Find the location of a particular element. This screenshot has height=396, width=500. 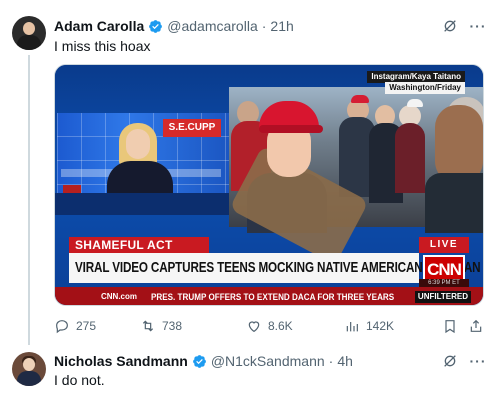

tweet-text: I miss this hoax is located at coordinates (102, 46).